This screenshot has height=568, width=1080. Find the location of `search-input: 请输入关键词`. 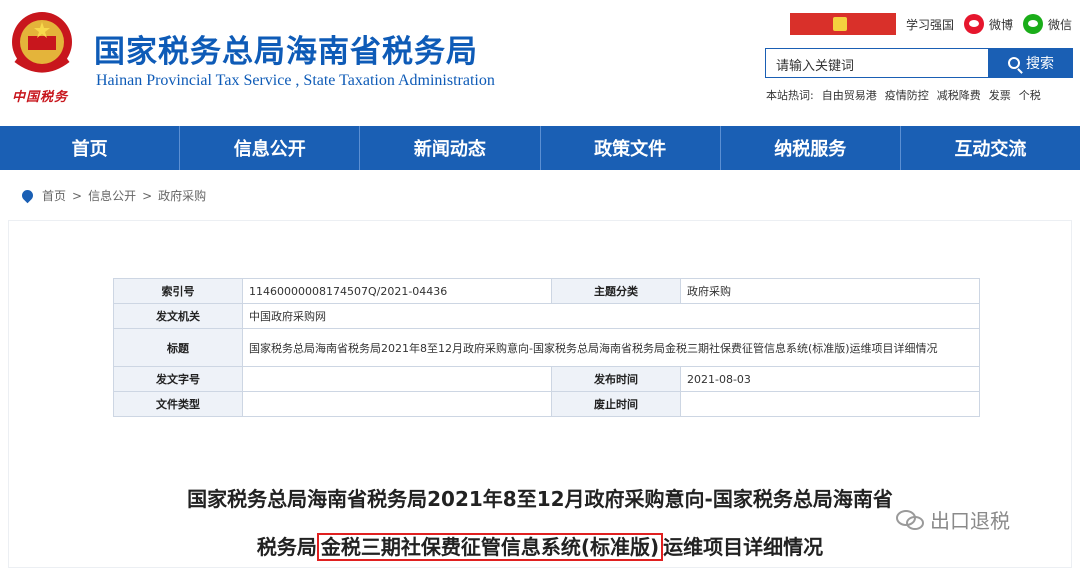

search-input: 请输入关键词 is located at coordinates (877, 63).